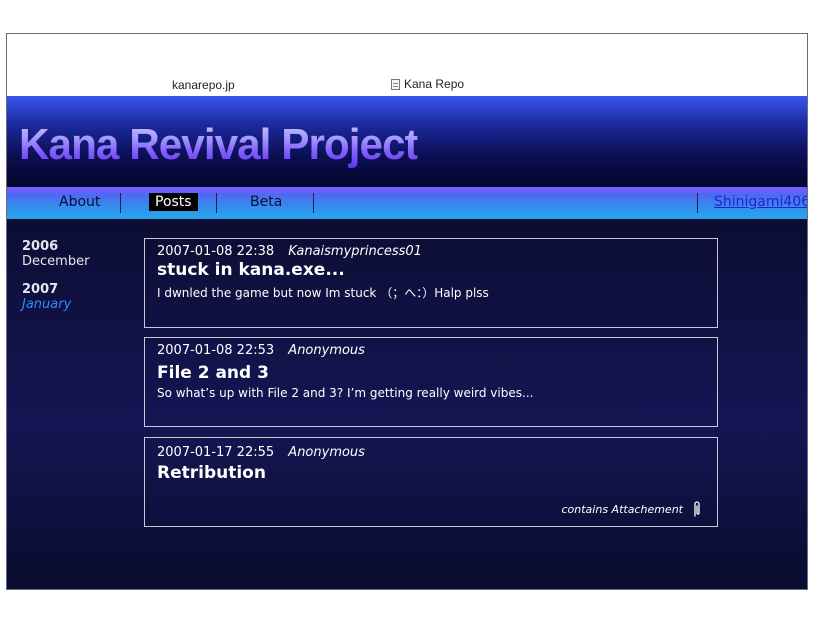  I want to click on site-header: Kana Revival Project, so click(407, 142).